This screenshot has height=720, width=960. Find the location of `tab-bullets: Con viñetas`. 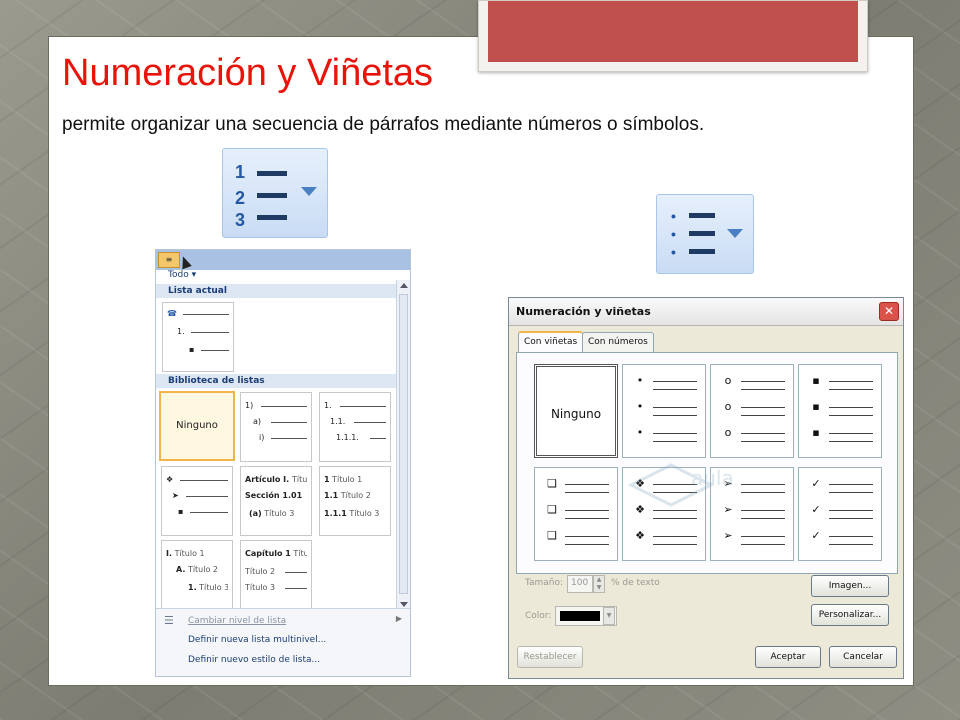

tab-bullets: Con viñetas is located at coordinates (551, 342).